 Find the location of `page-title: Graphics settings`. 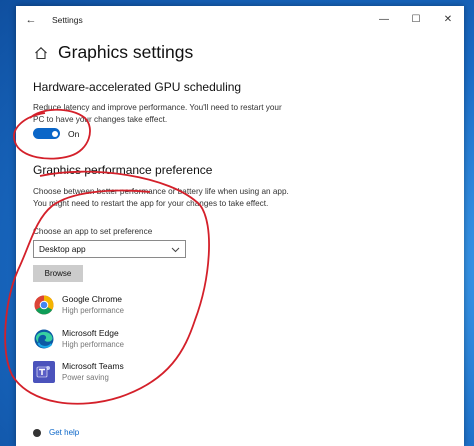

page-title: Graphics settings is located at coordinates (126, 52).